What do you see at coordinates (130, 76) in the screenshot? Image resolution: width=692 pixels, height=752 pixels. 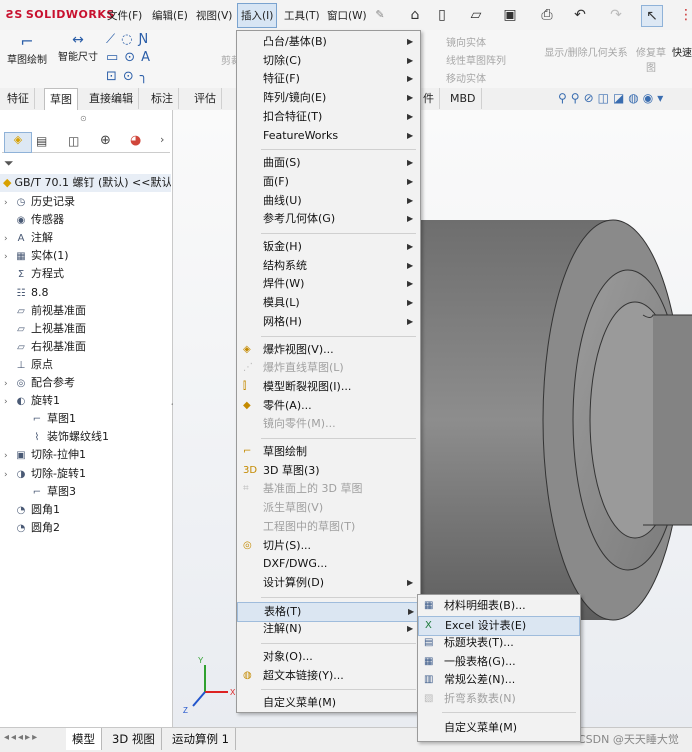 I see `line-tools-row-3: ⊡⊙╮` at bounding box center [130, 76].